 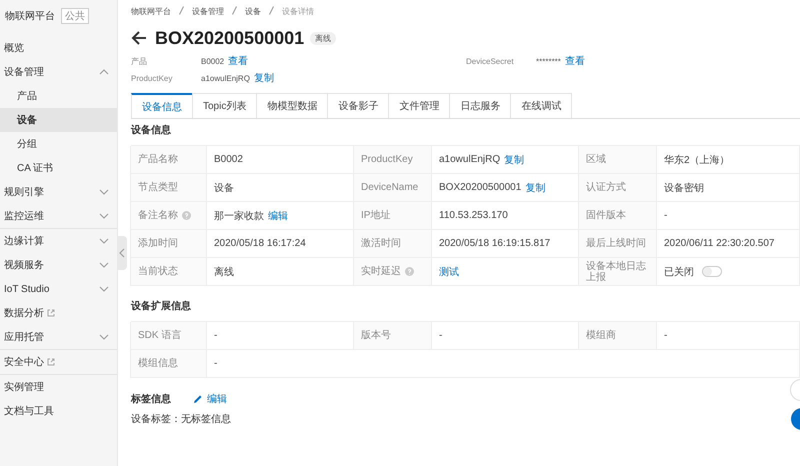 What do you see at coordinates (58, 411) in the screenshot?
I see `sidebar-item: 文档与工具` at bounding box center [58, 411].